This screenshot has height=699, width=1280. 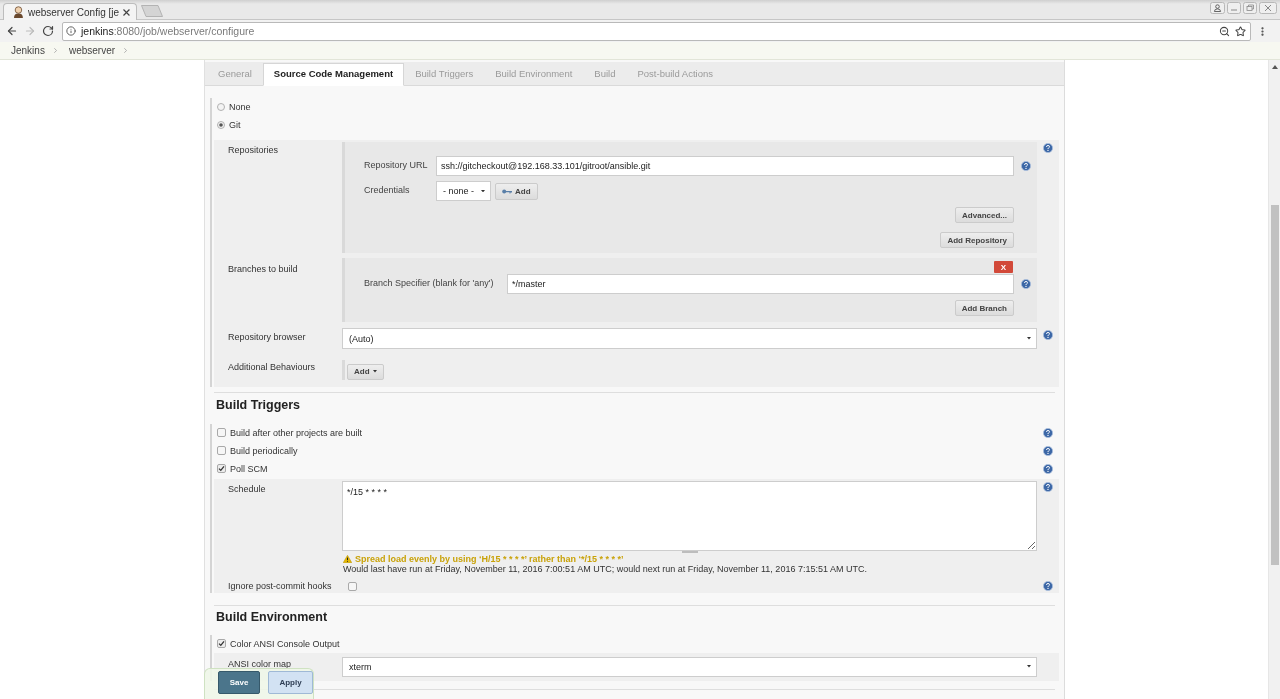 I want to click on save-button: Save, so click(x=239, y=682).